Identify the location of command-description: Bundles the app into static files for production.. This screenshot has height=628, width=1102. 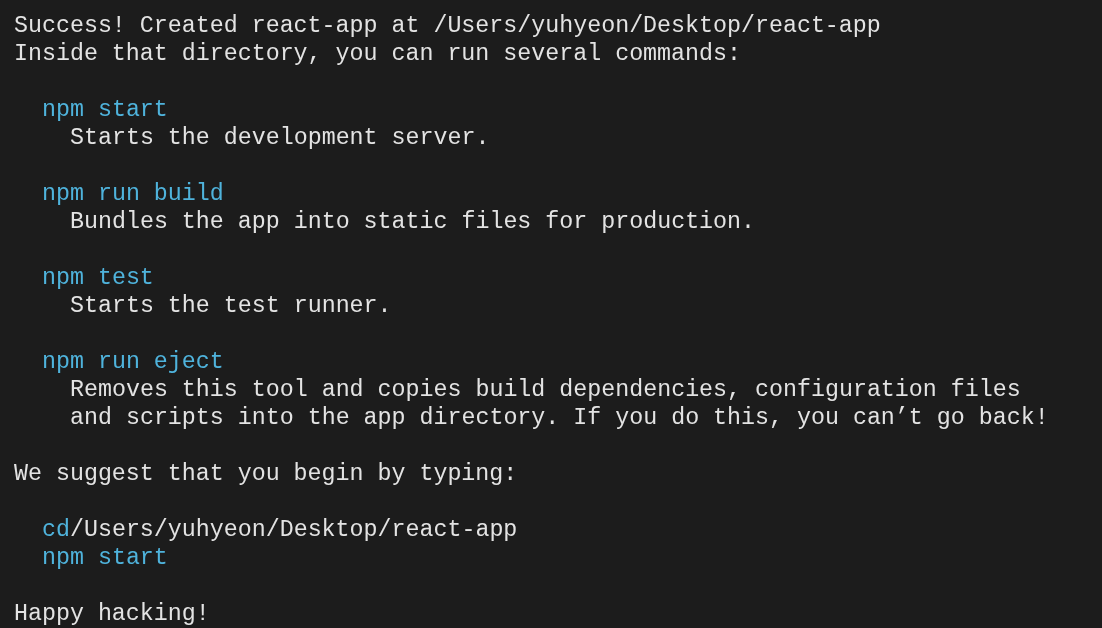
(413, 222).